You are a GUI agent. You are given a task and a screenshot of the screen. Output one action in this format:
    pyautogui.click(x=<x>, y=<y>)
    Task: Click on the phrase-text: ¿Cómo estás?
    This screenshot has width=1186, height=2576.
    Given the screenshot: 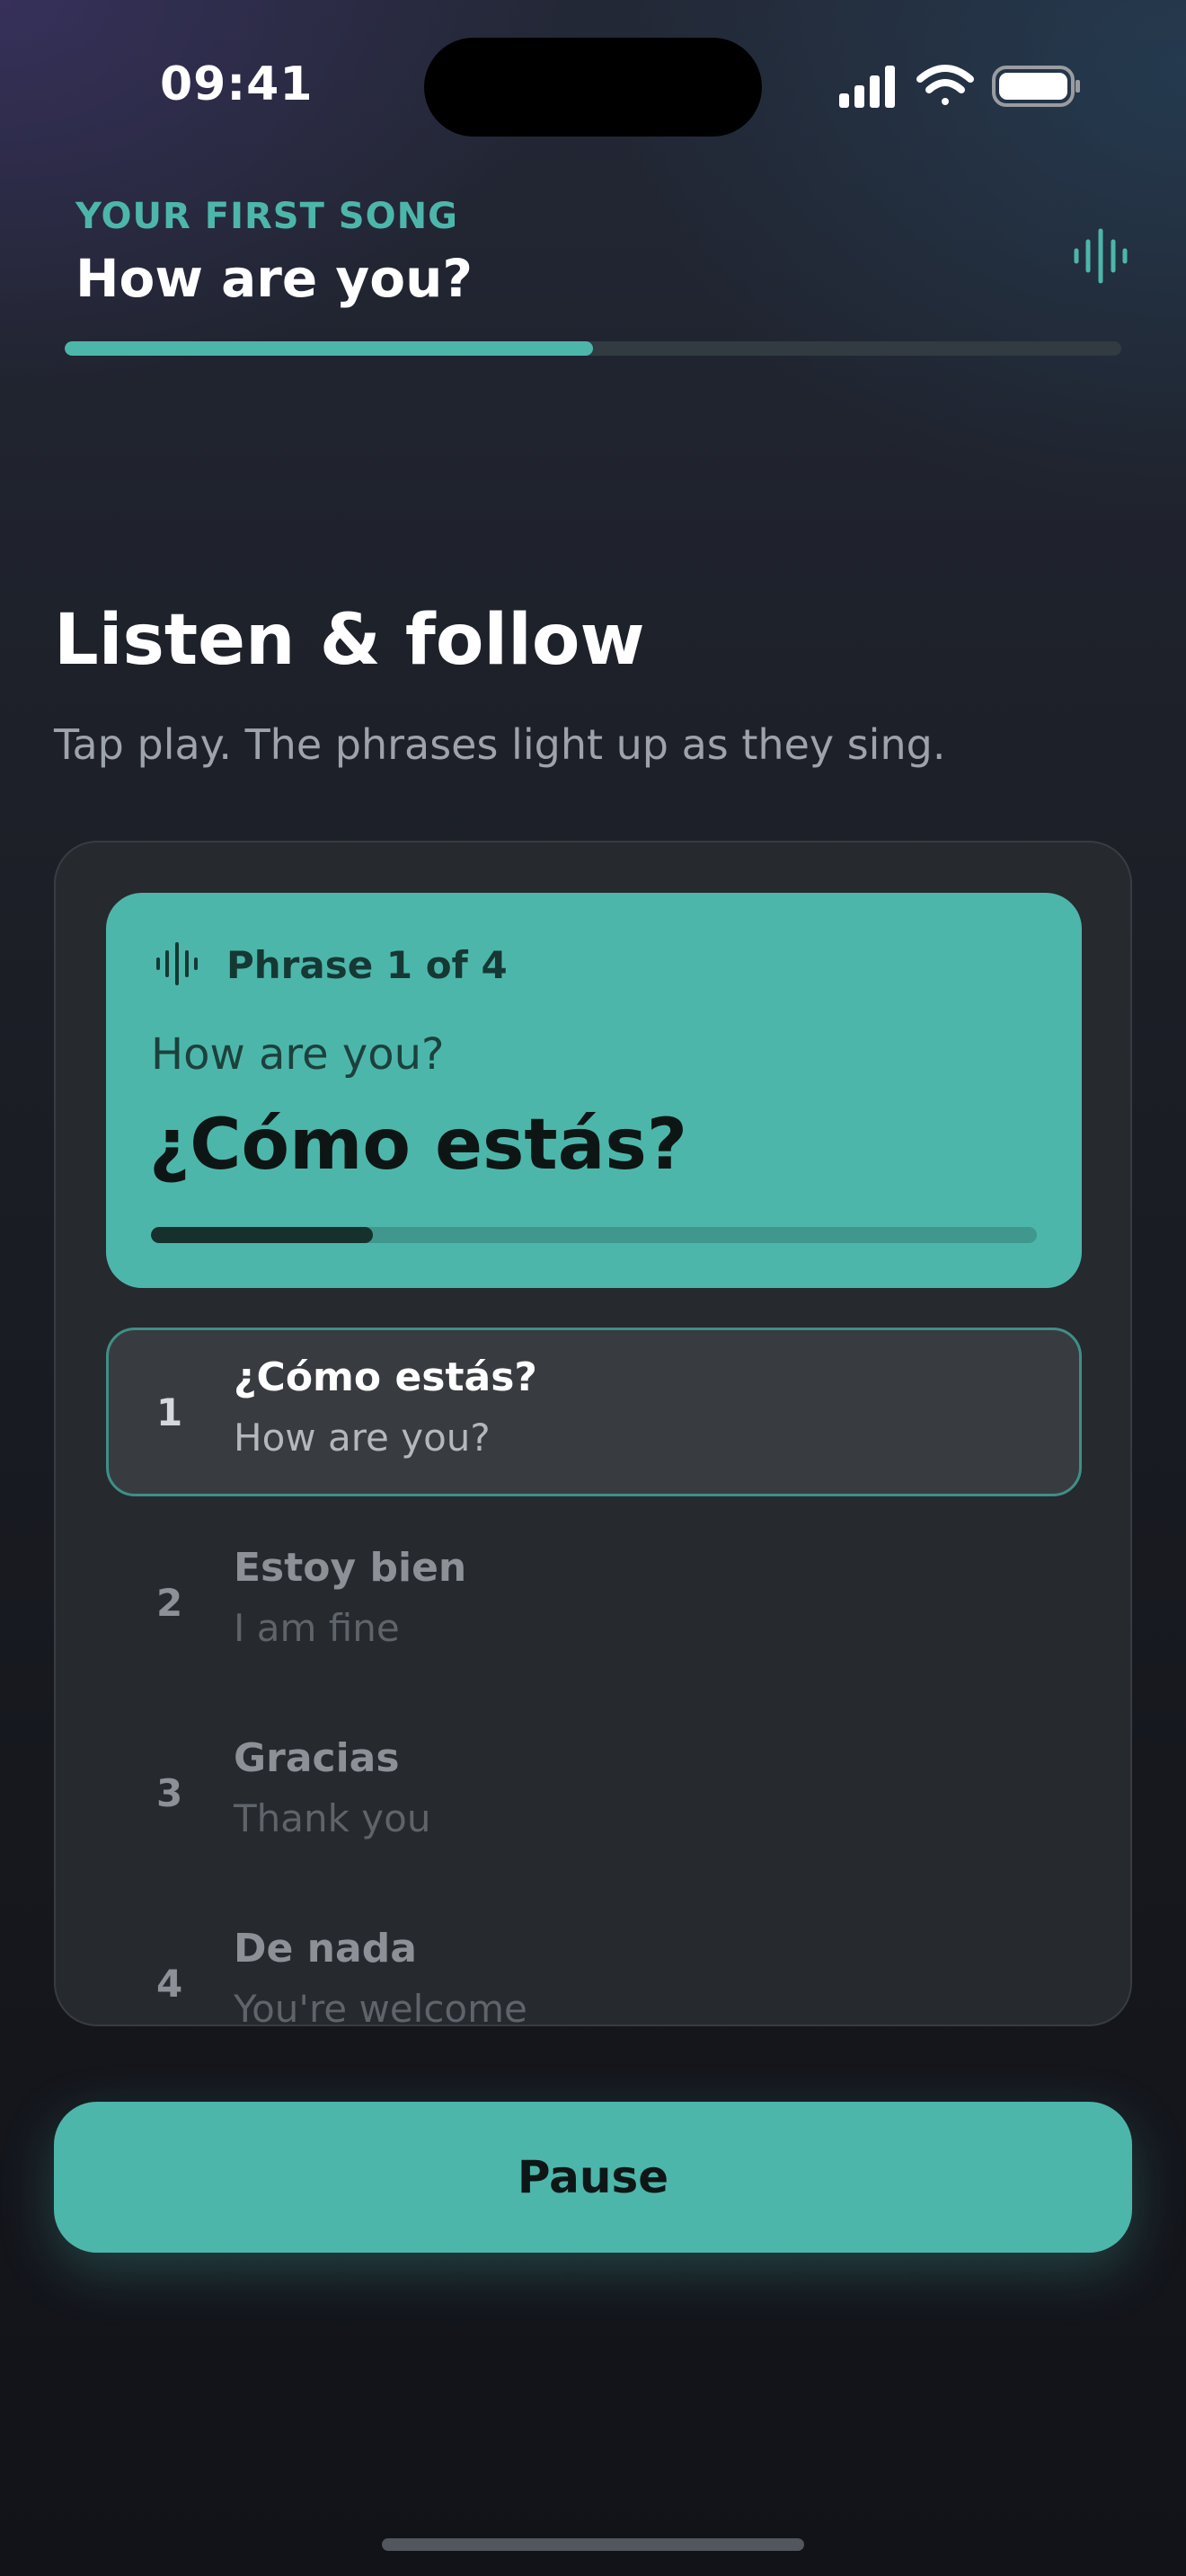 What is the action you would take?
    pyautogui.click(x=385, y=1377)
    